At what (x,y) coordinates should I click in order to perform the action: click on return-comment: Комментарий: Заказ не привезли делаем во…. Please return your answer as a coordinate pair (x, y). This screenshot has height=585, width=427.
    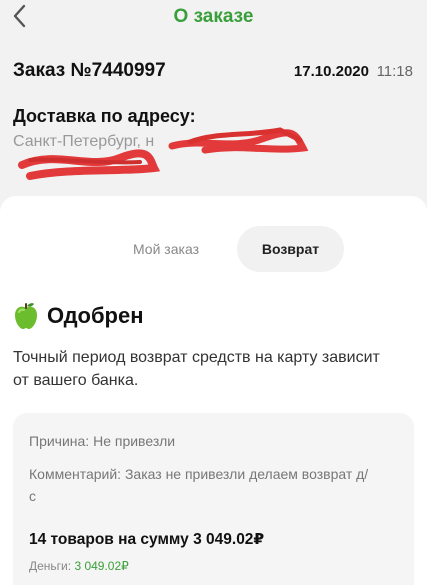
    Looking at the image, I should click on (199, 485).